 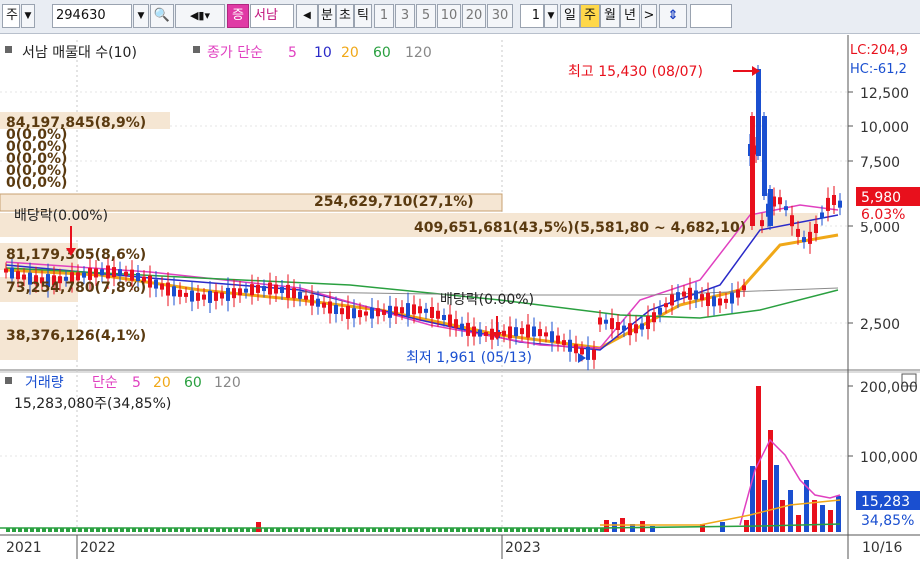 I want to click on num-30: 30, so click(x=500, y=16).